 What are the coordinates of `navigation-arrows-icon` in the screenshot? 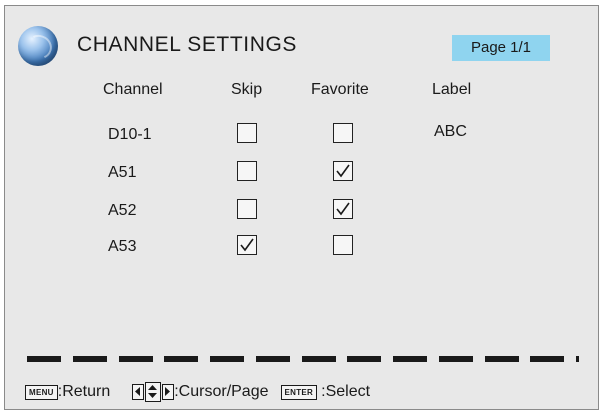 It's located at (153, 392).